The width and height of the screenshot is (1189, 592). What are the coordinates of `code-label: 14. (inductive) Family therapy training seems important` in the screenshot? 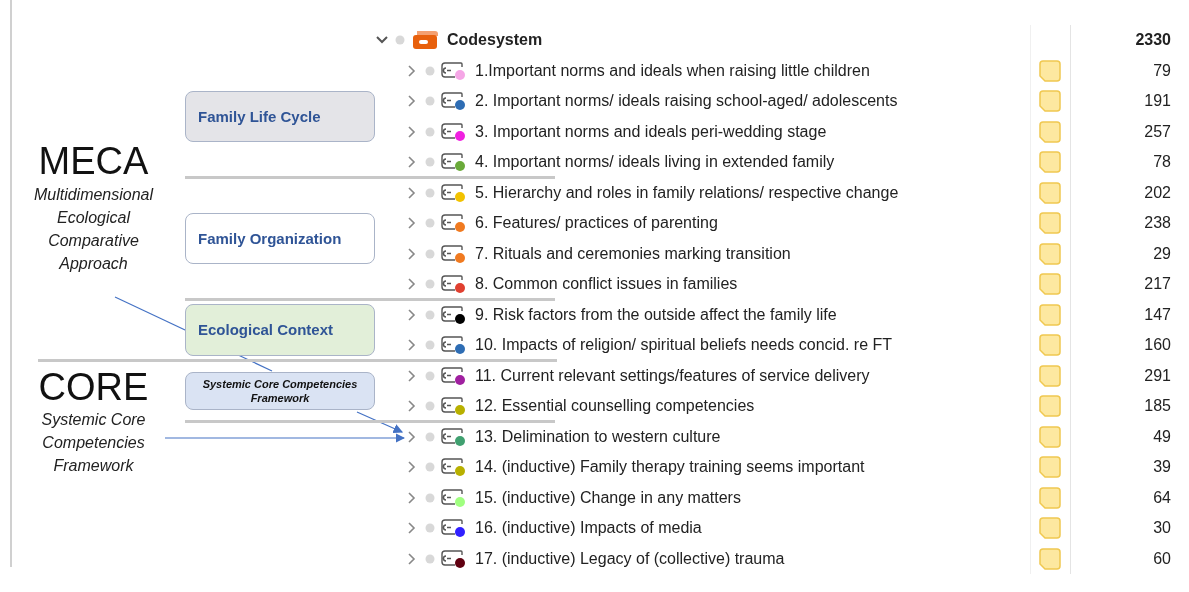 It's located at (670, 467).